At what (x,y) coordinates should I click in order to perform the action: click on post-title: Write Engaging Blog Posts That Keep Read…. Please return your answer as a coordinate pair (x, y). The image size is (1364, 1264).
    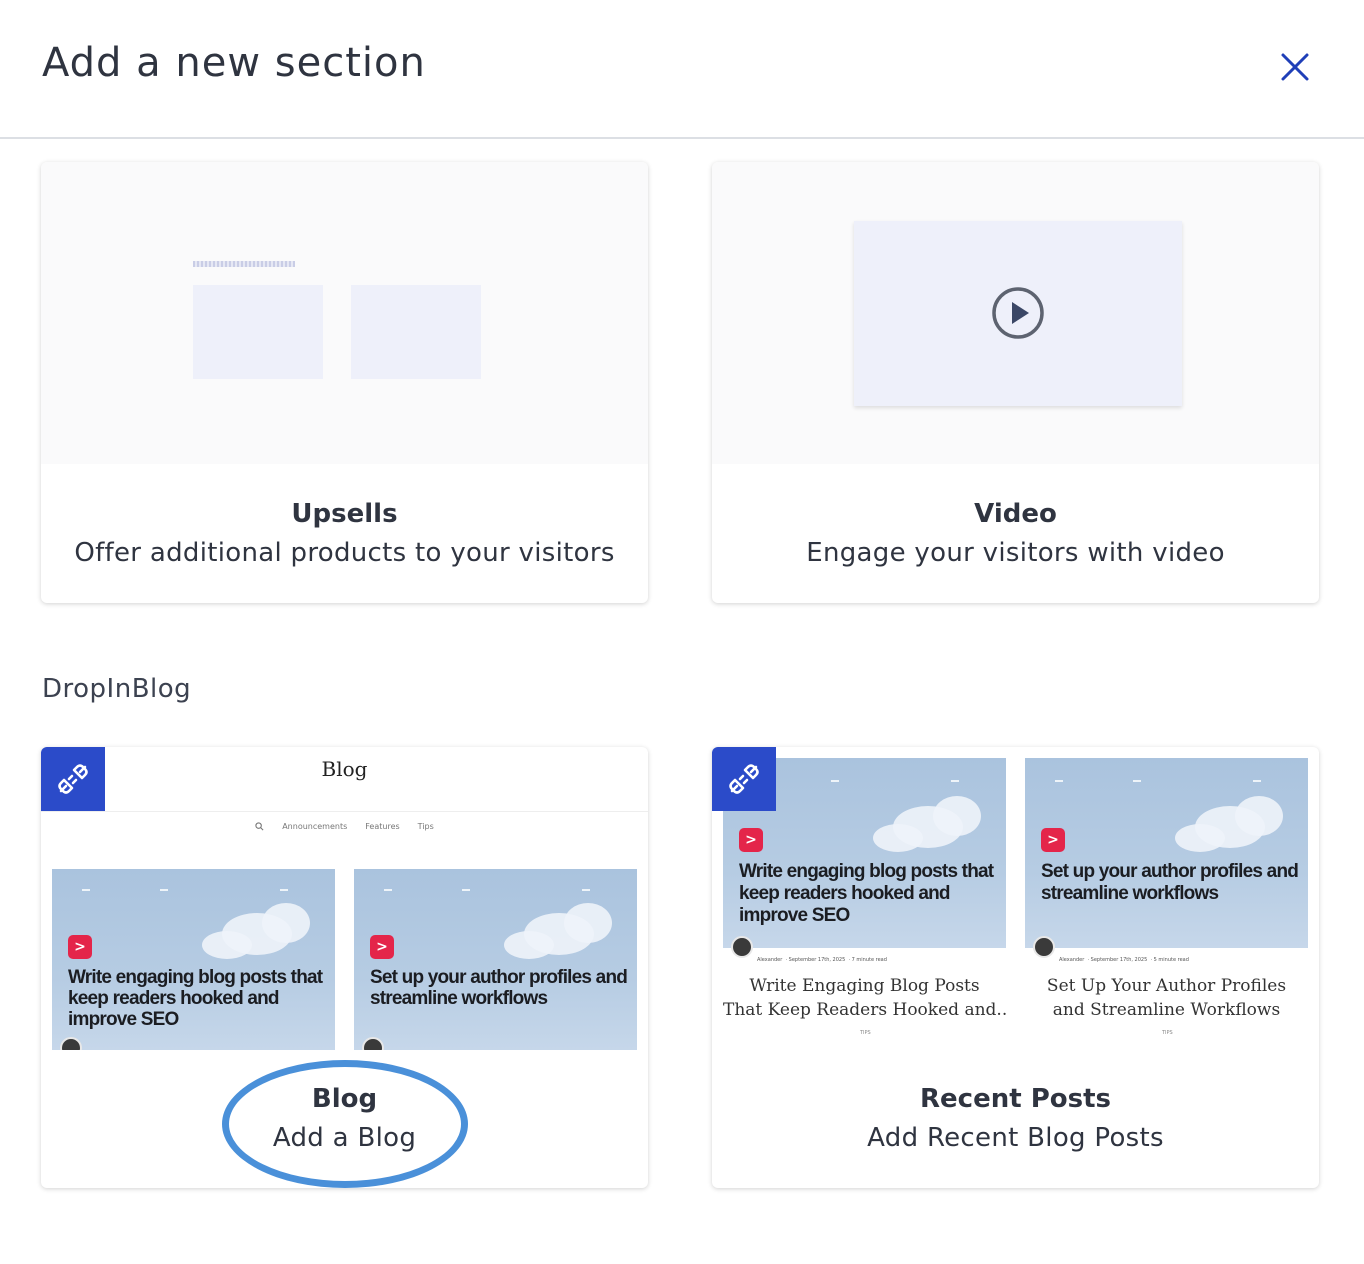
    Looking at the image, I should click on (864, 998).